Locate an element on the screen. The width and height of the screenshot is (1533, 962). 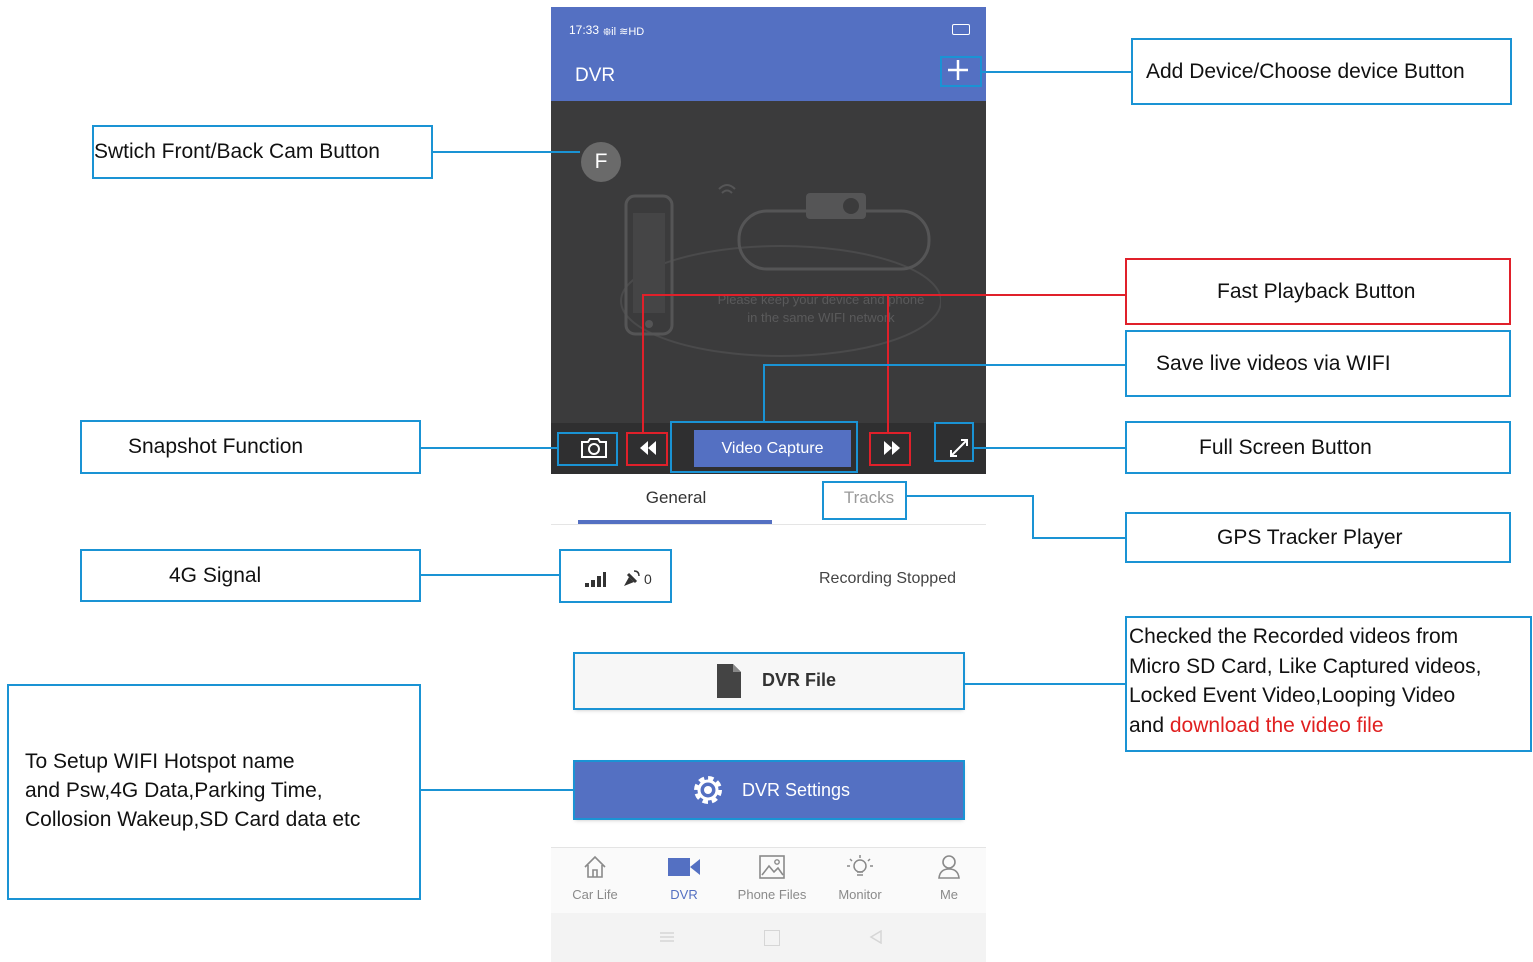
annotation-line: Micro SD Card, Like Captured videos, is located at coordinates (1305, 666).